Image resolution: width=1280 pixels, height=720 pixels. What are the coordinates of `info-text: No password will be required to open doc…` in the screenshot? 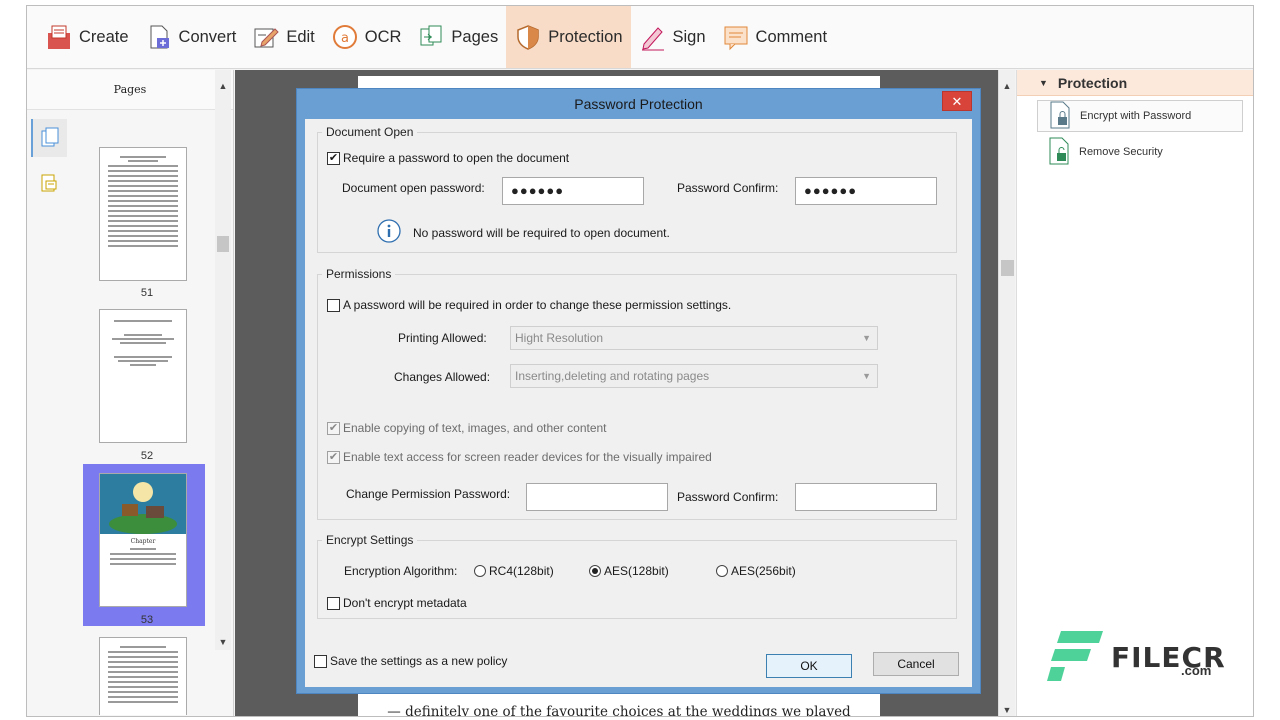 It's located at (541, 232).